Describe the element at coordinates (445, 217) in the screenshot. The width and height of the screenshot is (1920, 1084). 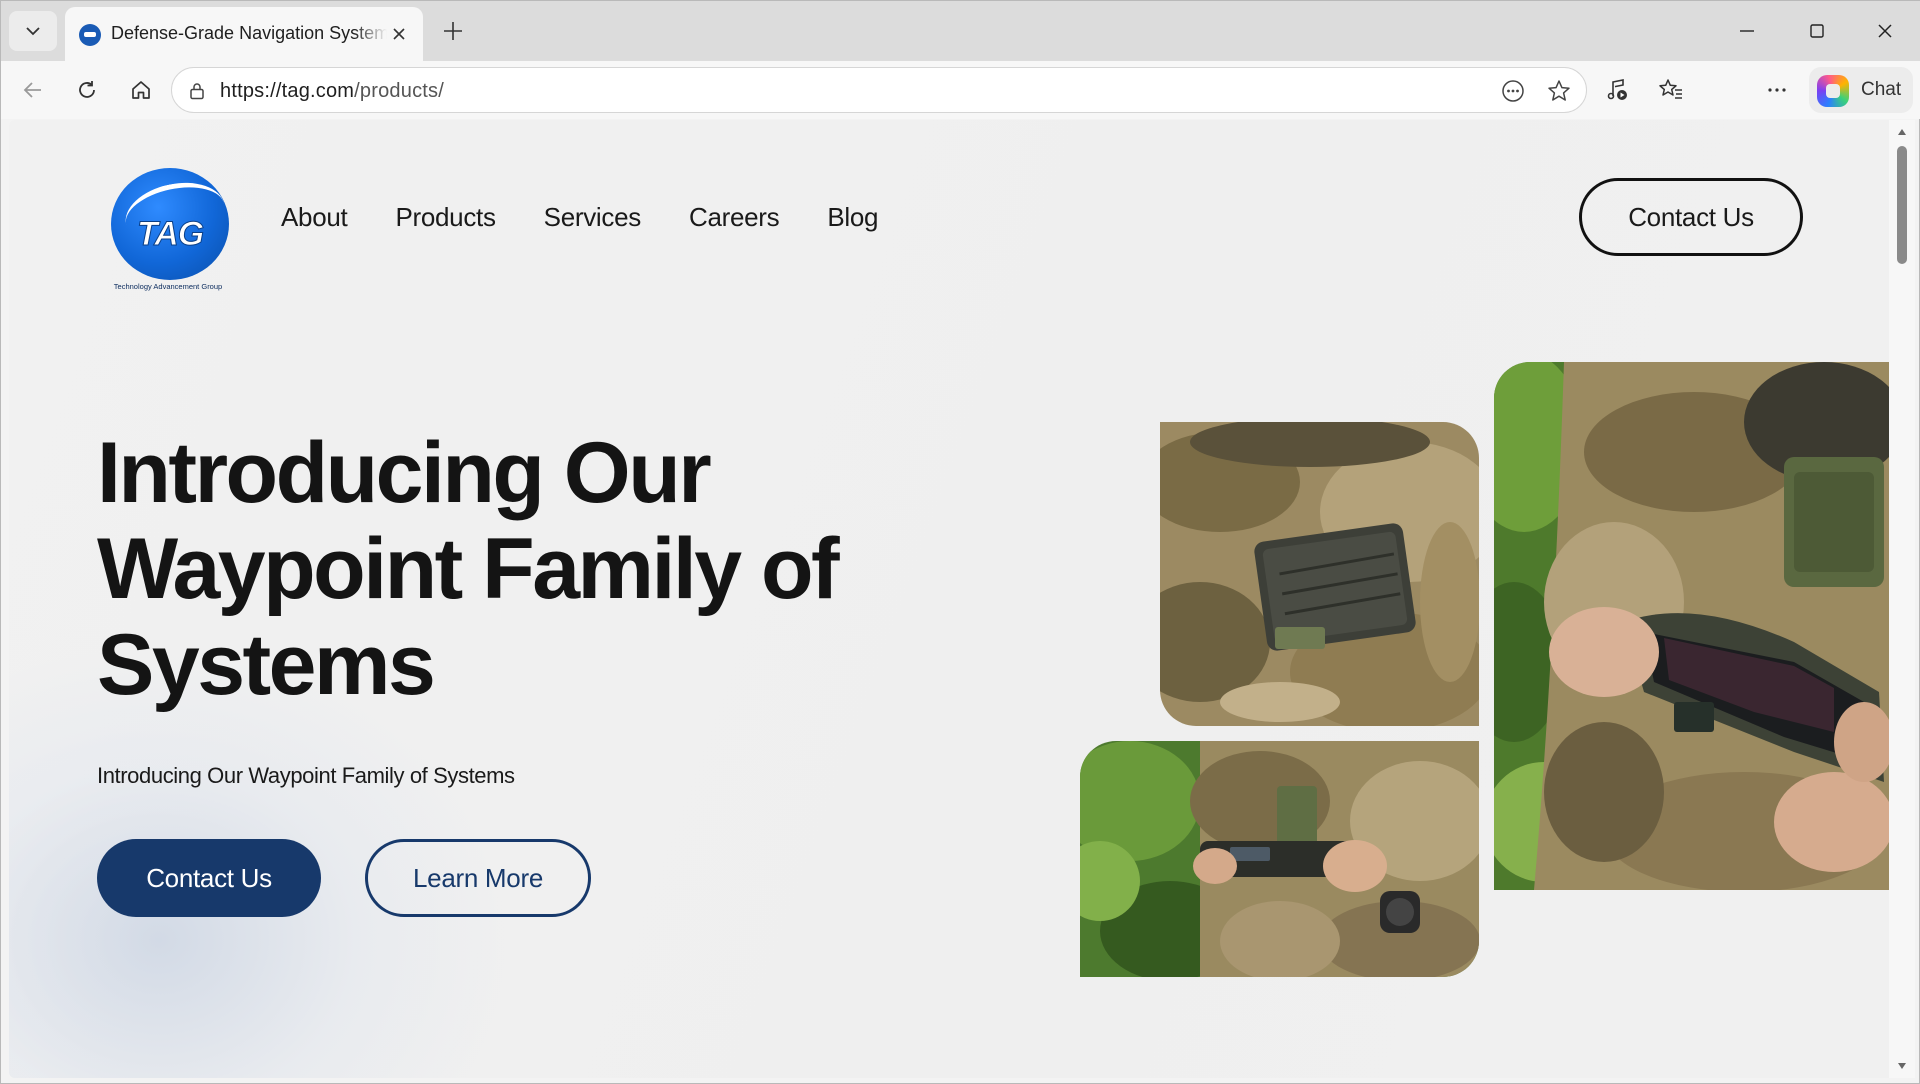
I see `nav-products: Products` at that location.